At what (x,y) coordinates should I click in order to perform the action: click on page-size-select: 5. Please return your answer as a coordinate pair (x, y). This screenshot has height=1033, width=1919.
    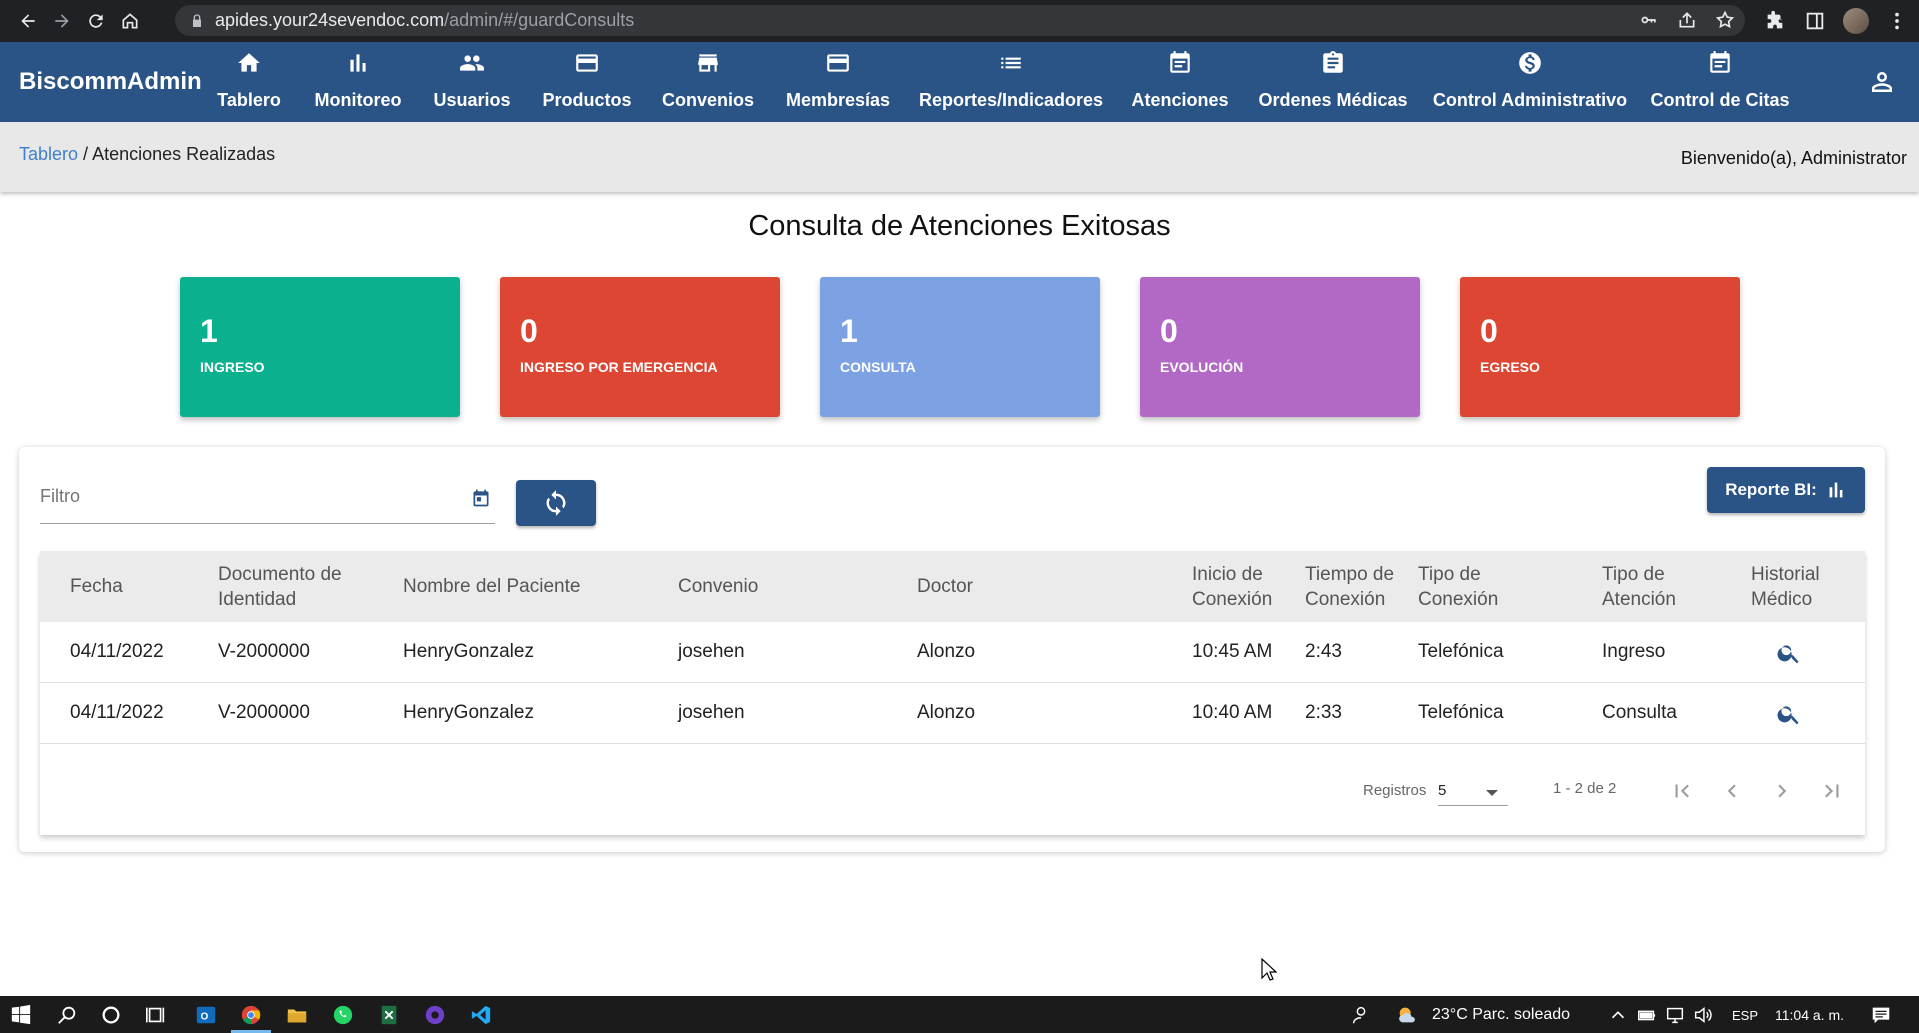
    Looking at the image, I should click on (1473, 792).